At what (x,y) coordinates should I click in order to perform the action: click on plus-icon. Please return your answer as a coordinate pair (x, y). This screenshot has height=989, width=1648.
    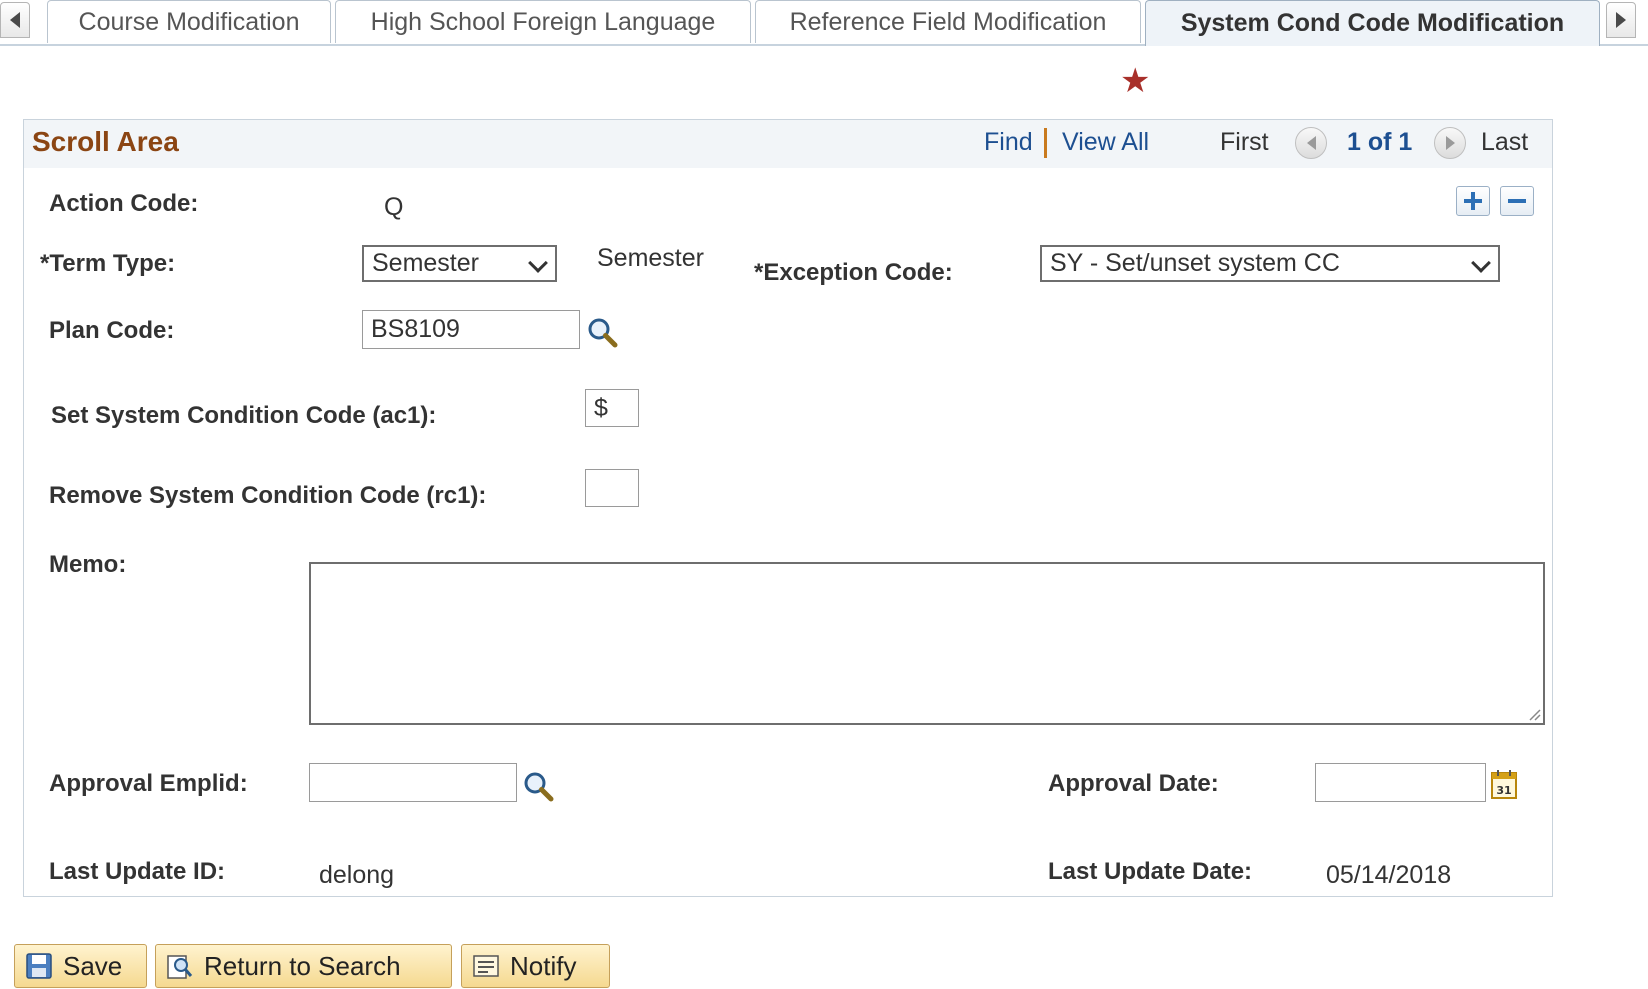
    Looking at the image, I should click on (1473, 201).